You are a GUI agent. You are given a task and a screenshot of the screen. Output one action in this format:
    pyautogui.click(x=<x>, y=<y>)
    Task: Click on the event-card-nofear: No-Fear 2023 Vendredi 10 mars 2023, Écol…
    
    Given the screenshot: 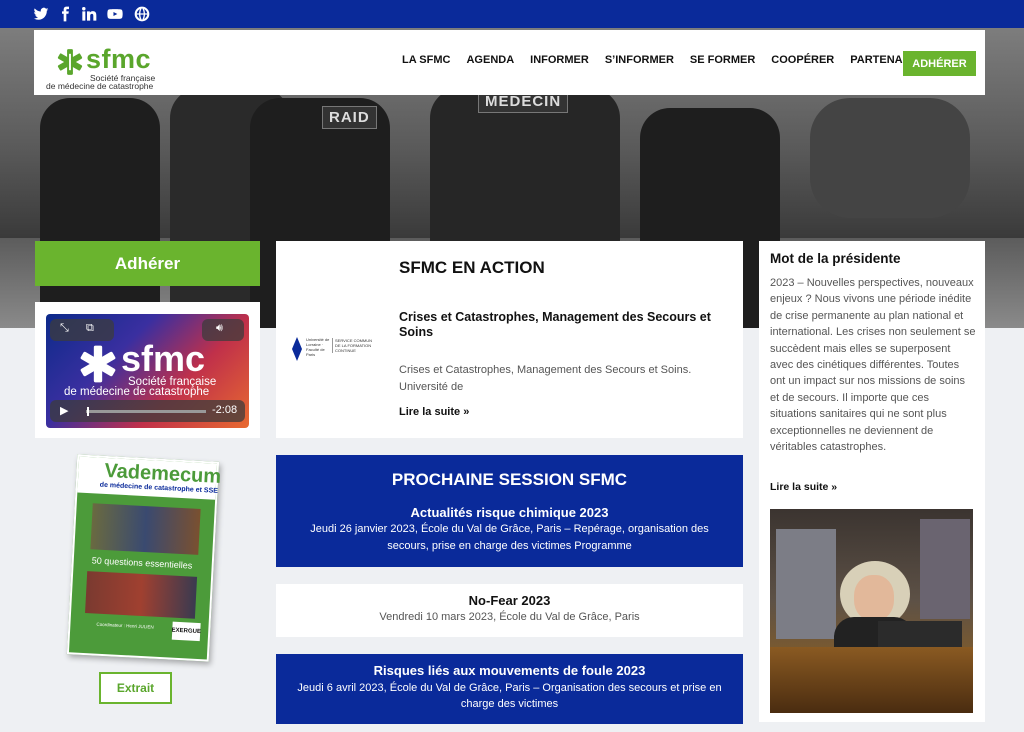 What is the action you would take?
    pyautogui.click(x=509, y=610)
    